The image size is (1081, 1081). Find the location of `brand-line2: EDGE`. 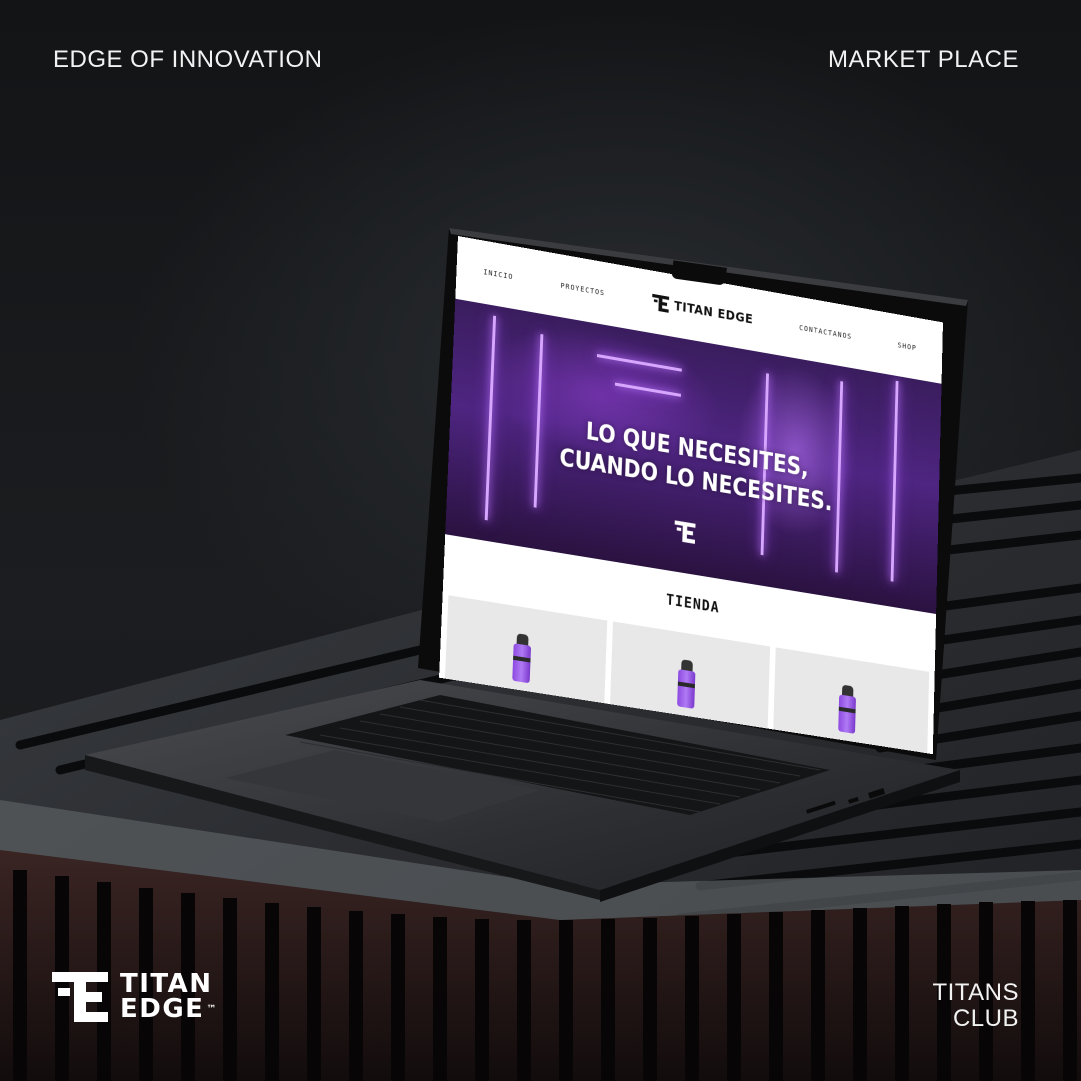

brand-line2: EDGE is located at coordinates (162, 1009).